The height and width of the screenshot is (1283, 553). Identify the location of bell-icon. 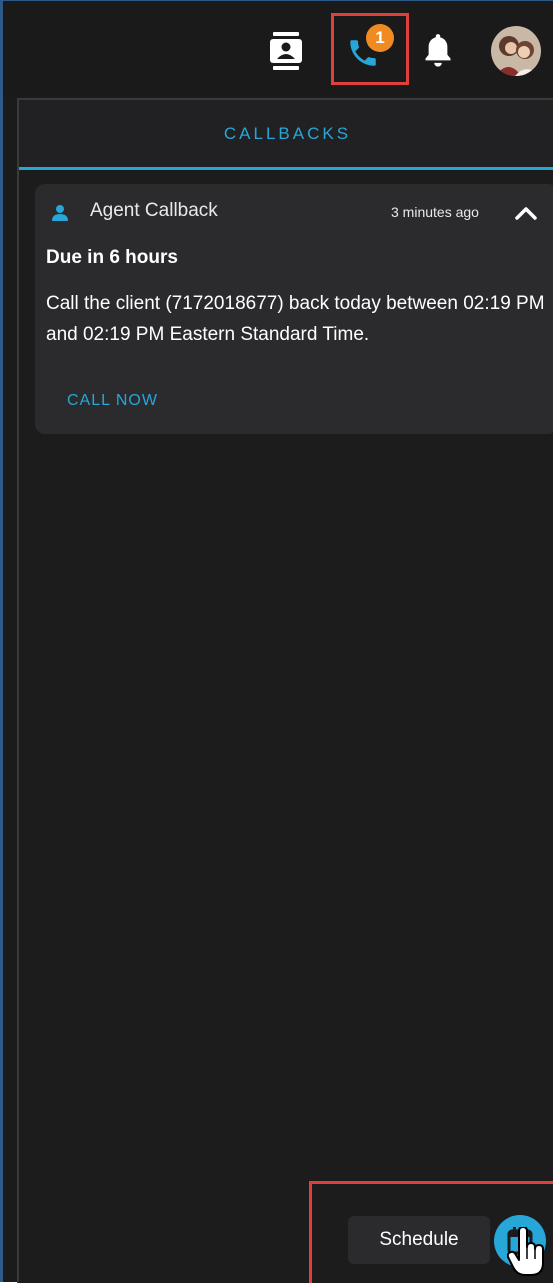
(438, 50).